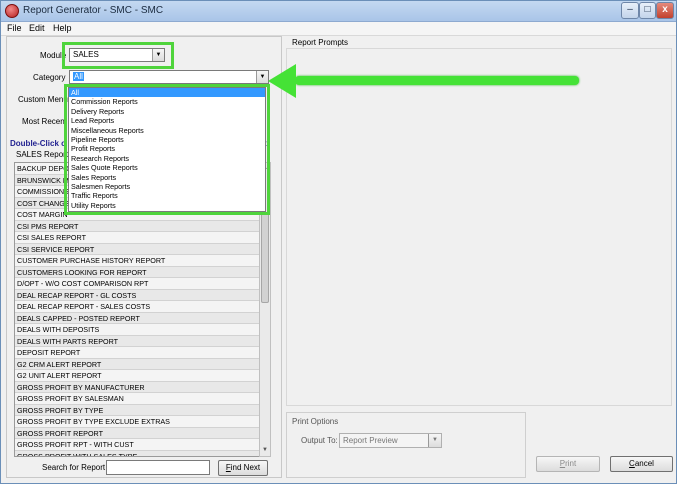 The width and height of the screenshot is (677, 484). Describe the element at coordinates (43, 99) in the screenshot. I see `custom-menu-label: Custom Menu` at that location.